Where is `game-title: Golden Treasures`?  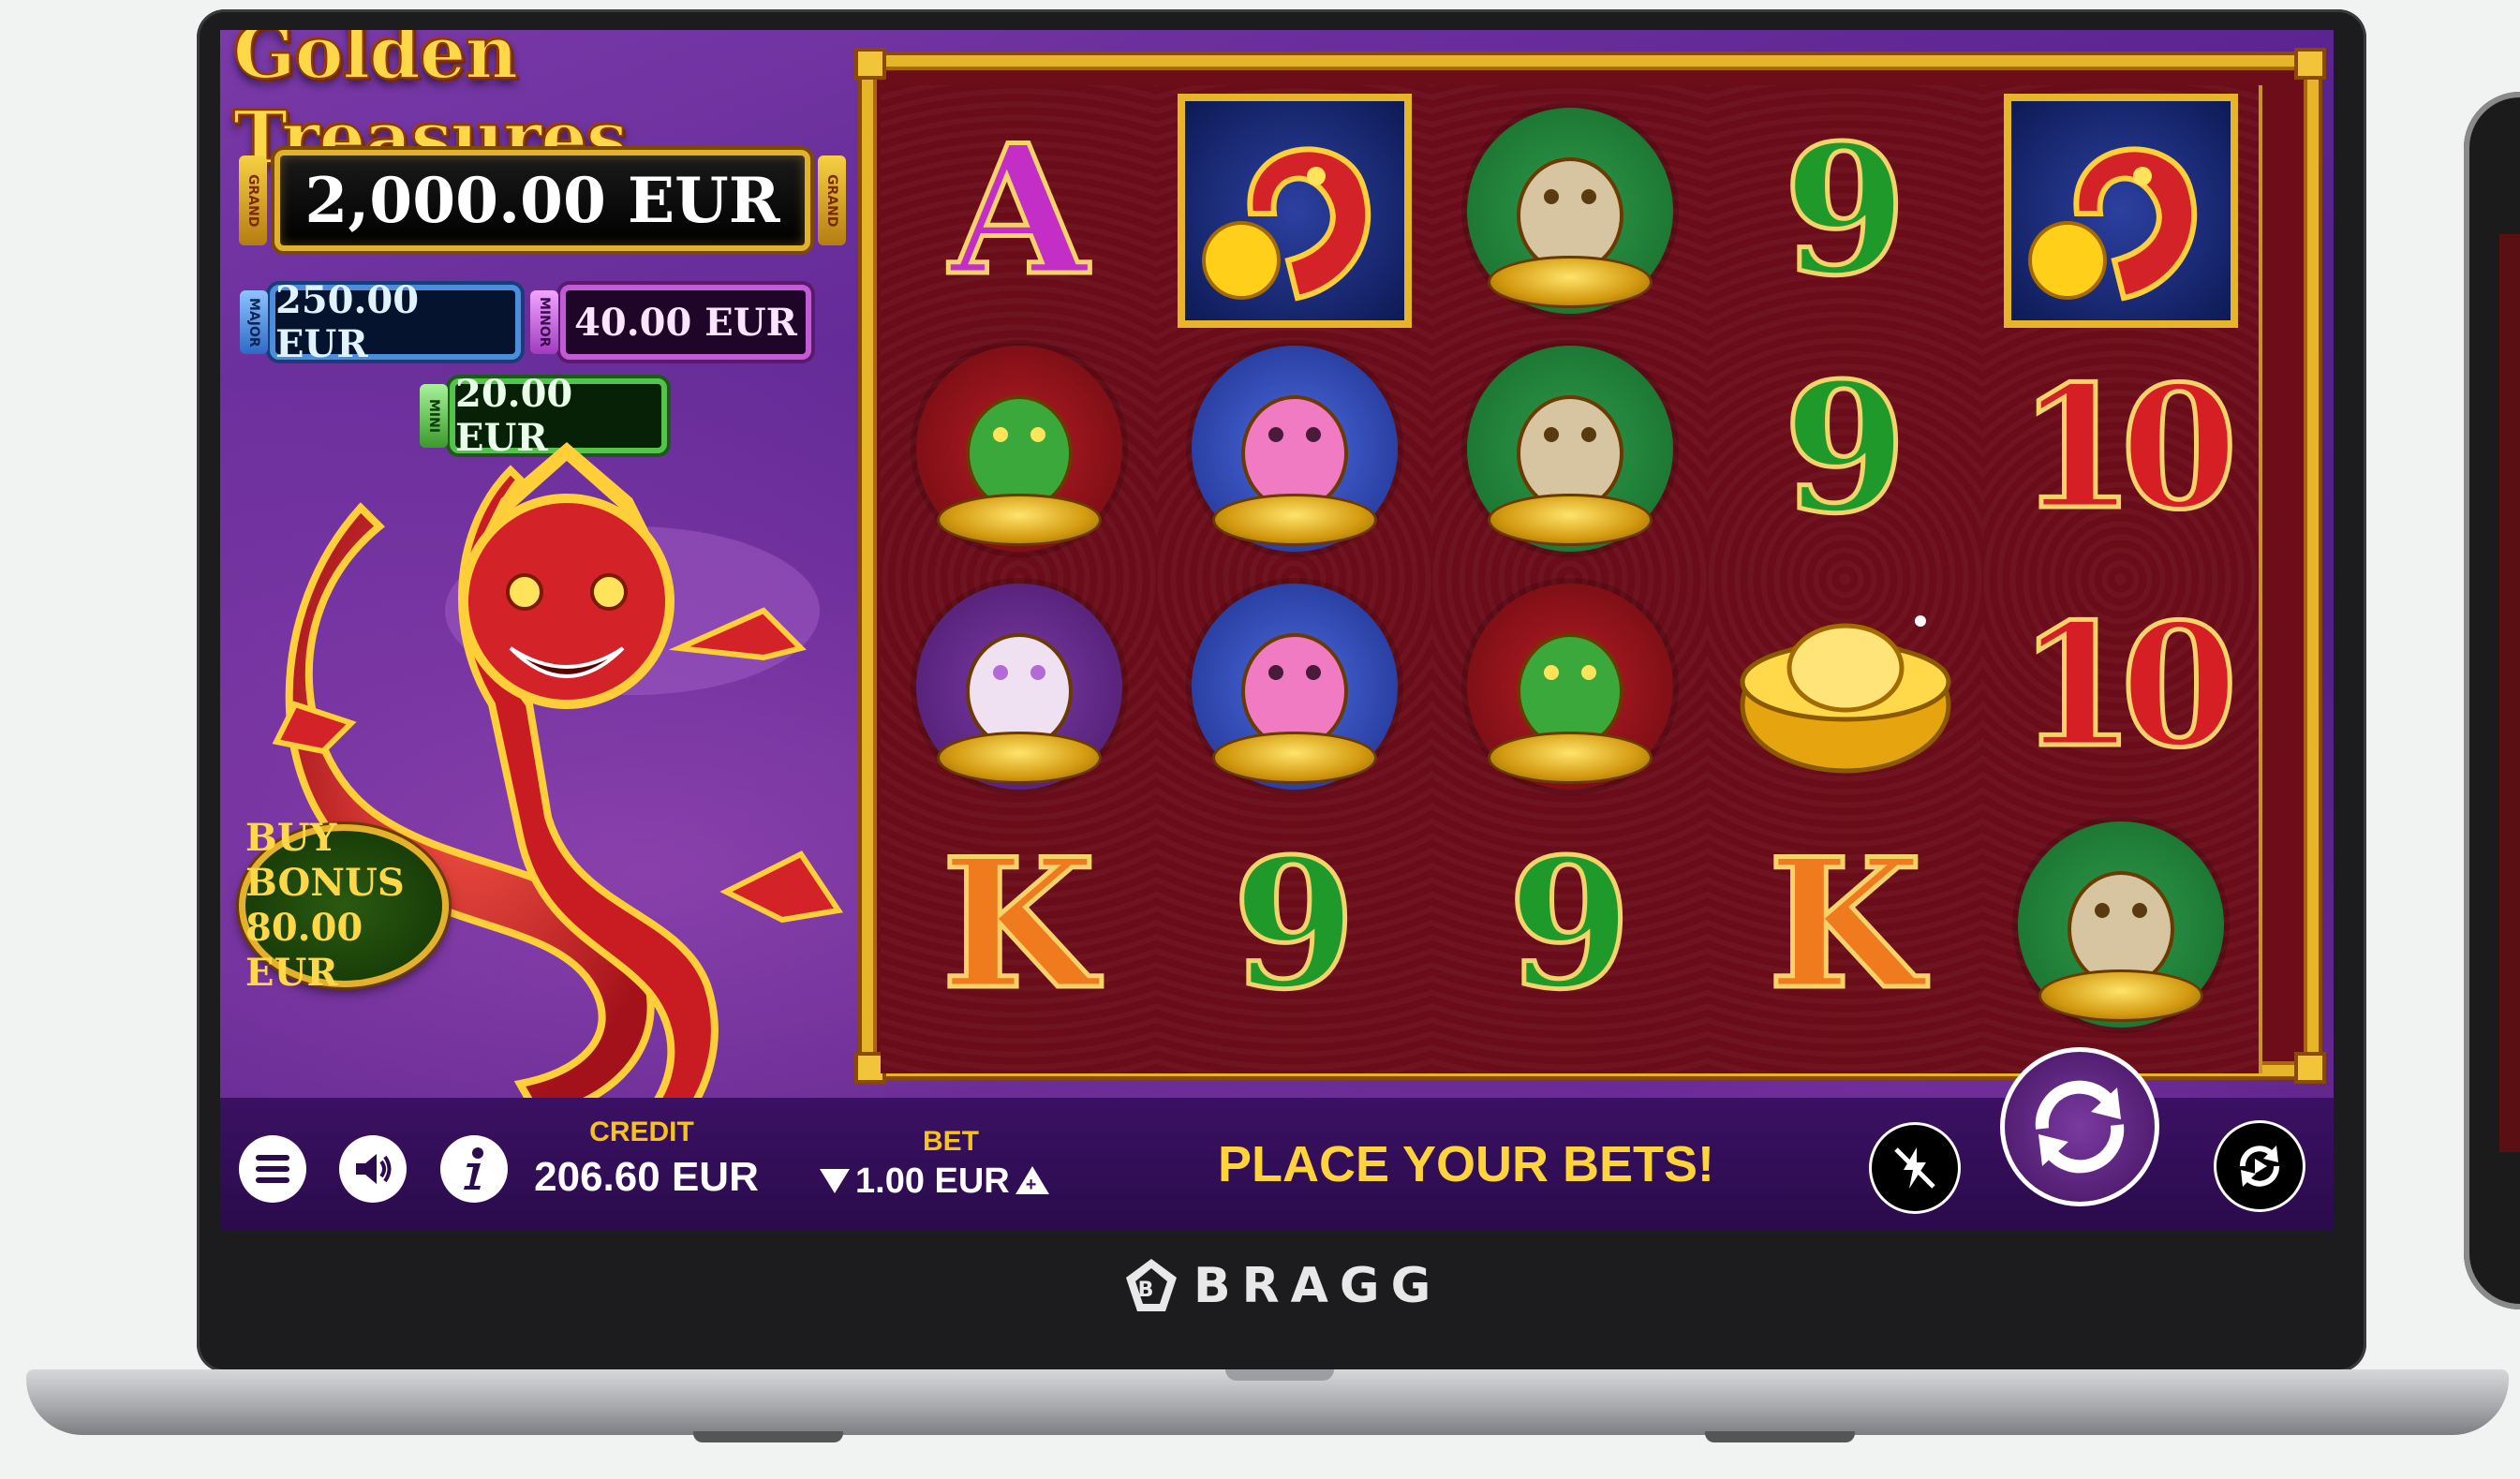 game-title: Golden Treasures is located at coordinates (430, 106).